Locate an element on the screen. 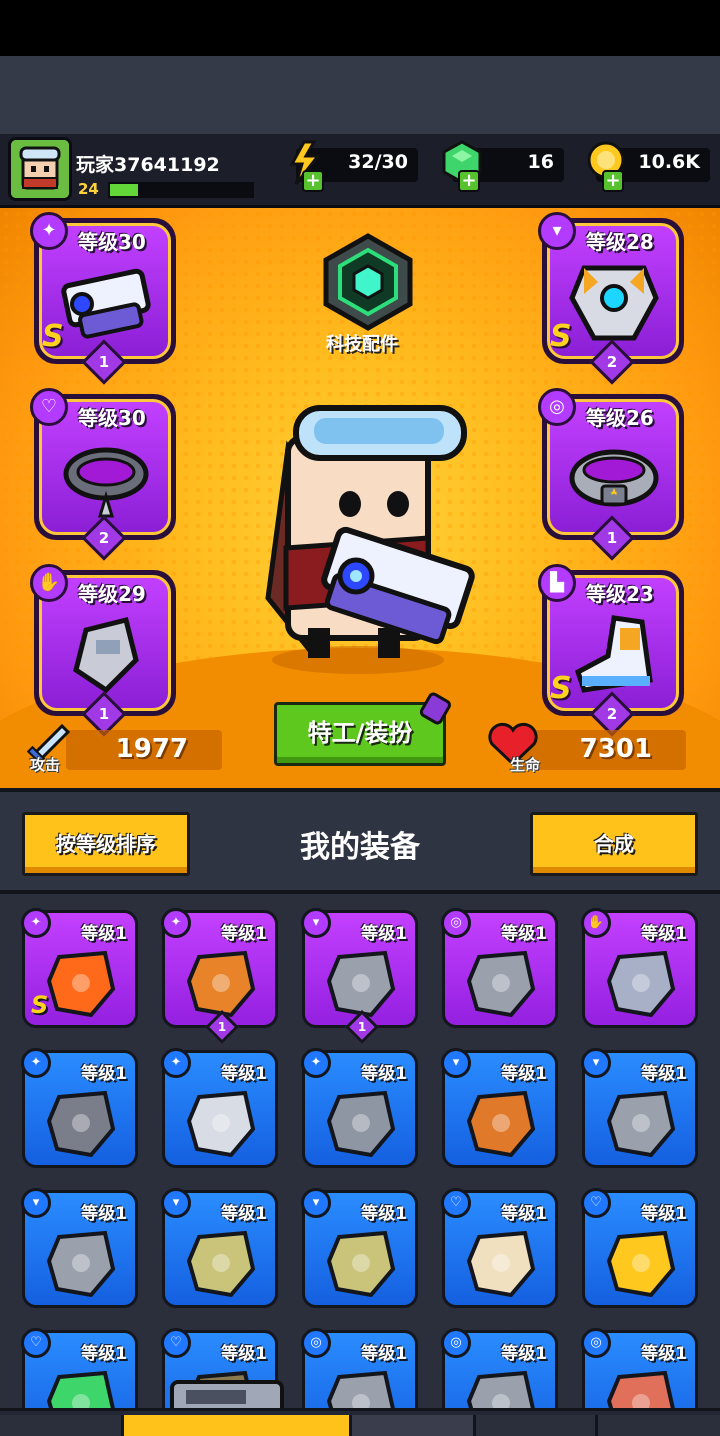 The width and height of the screenshot is (720, 1436). energy-counter: + 32/30 is located at coordinates (353, 166).